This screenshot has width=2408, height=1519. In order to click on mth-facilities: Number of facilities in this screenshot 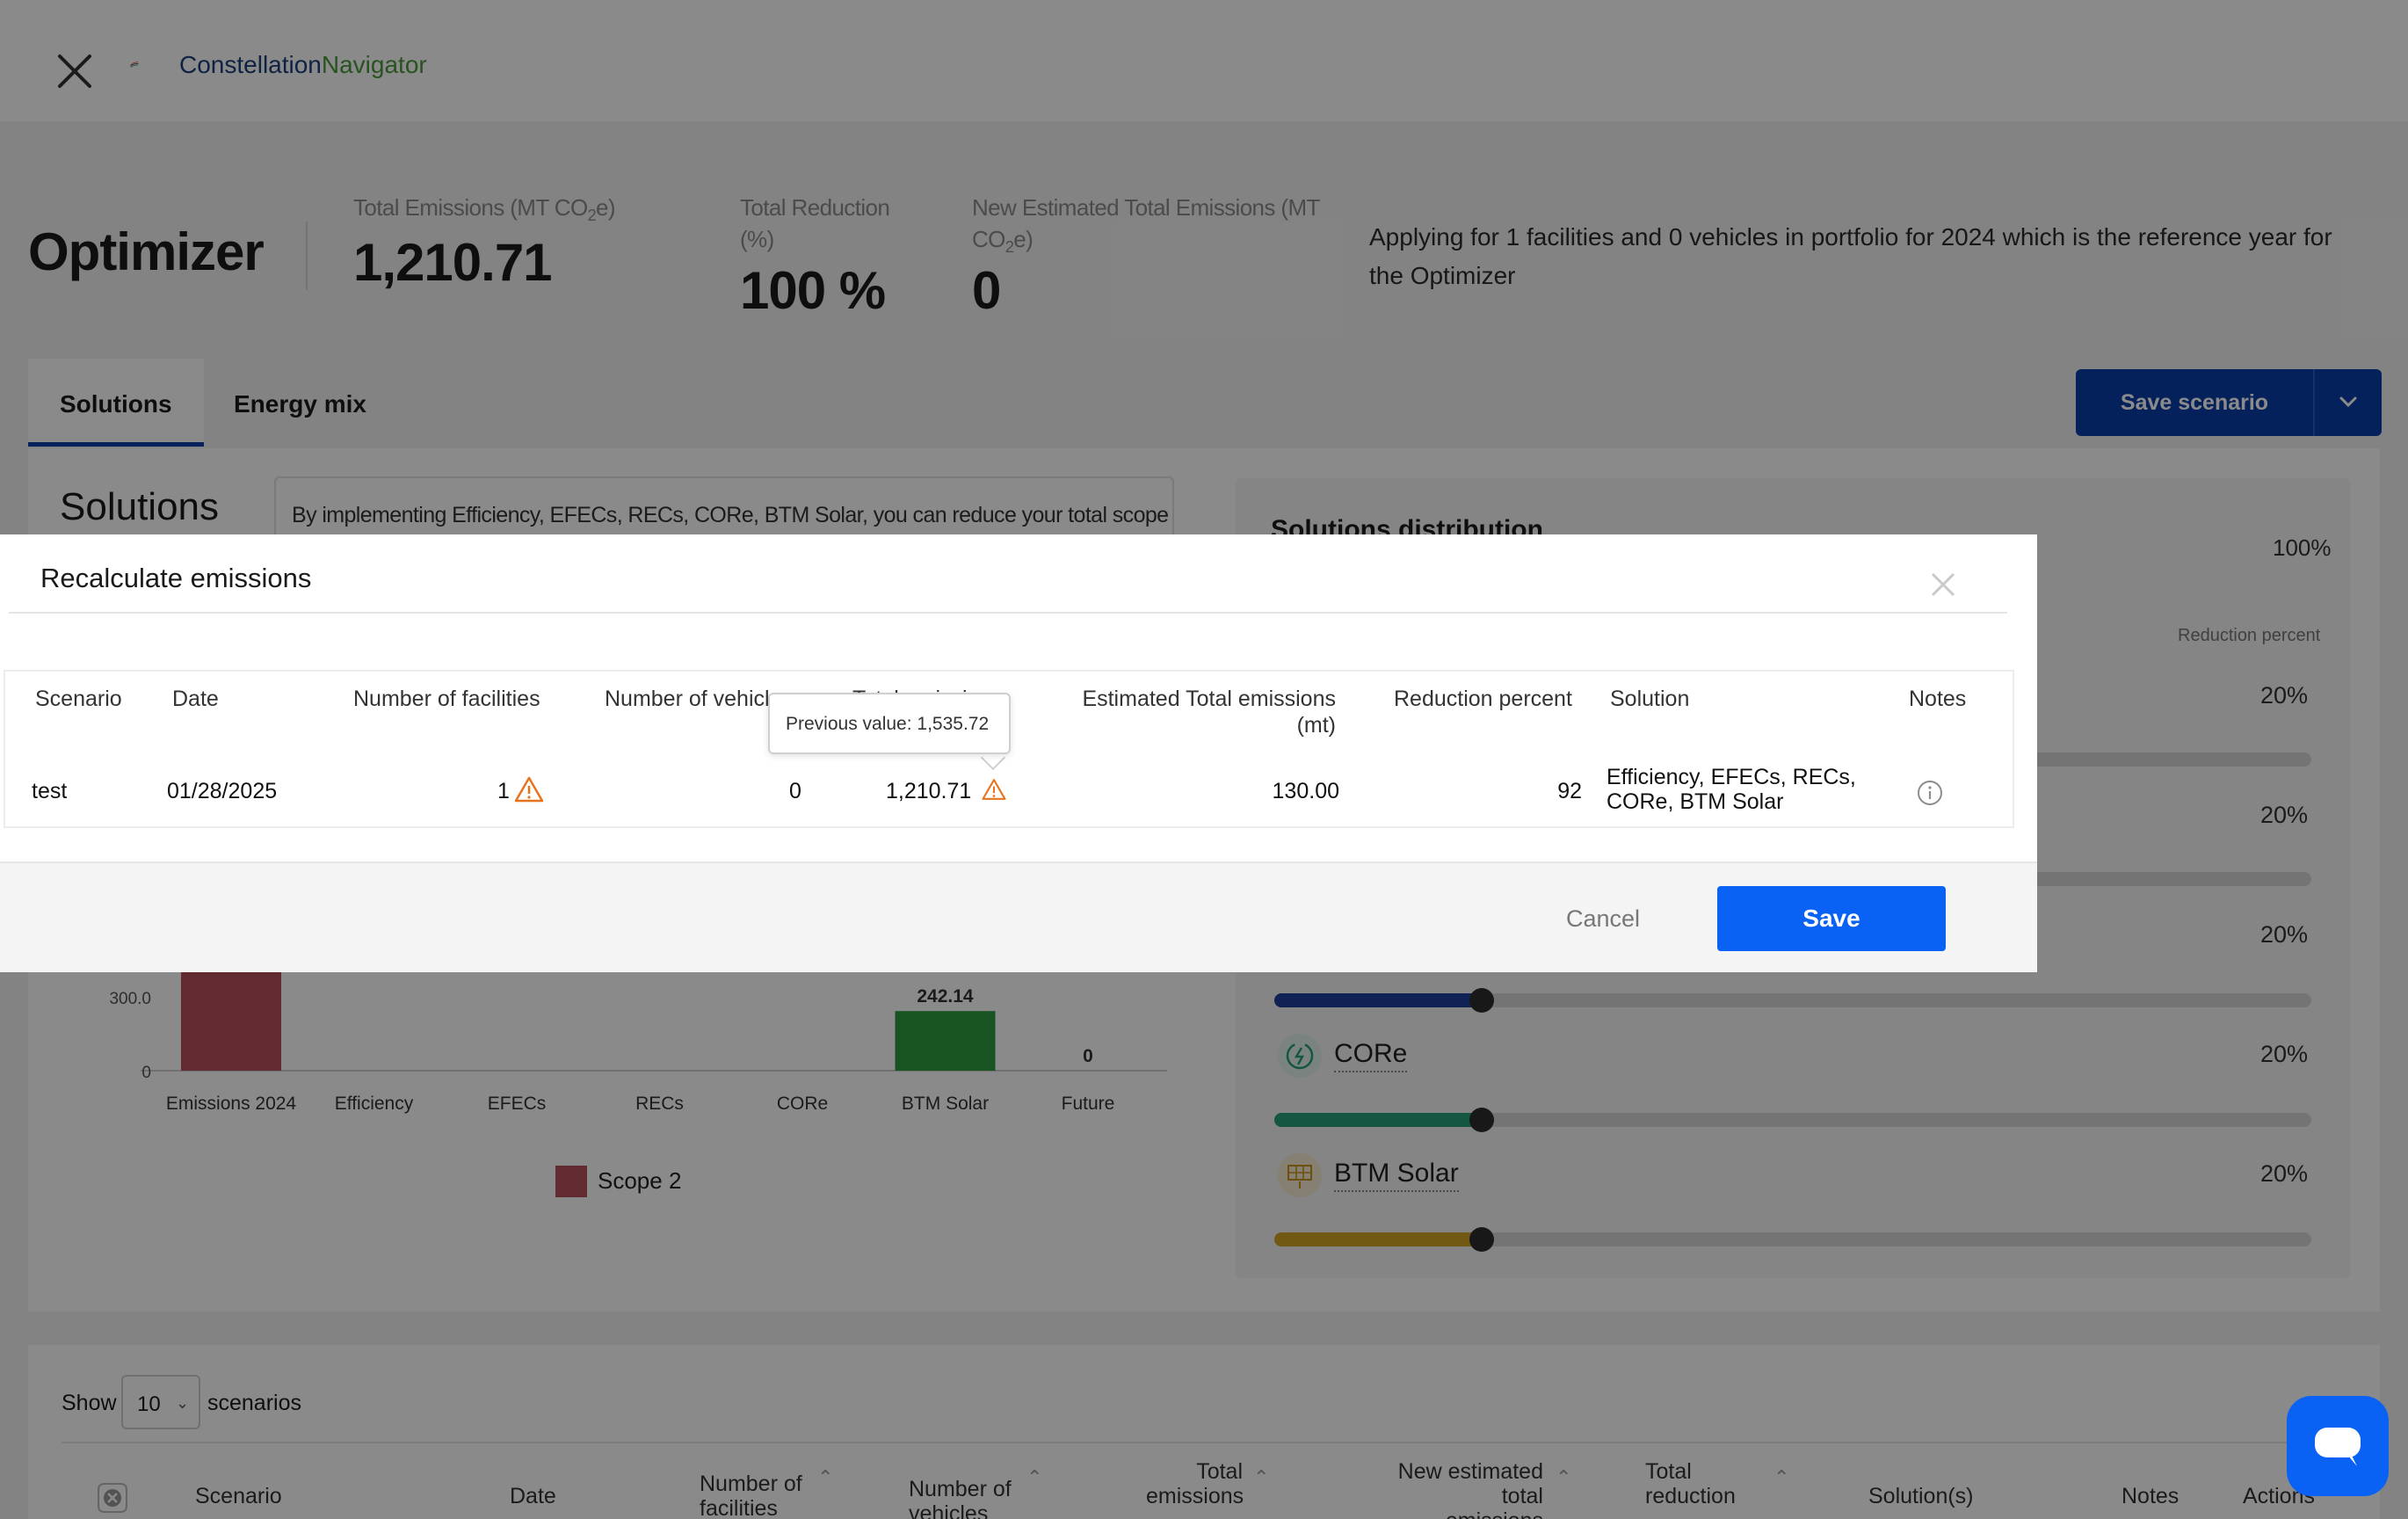, I will do `click(446, 699)`.